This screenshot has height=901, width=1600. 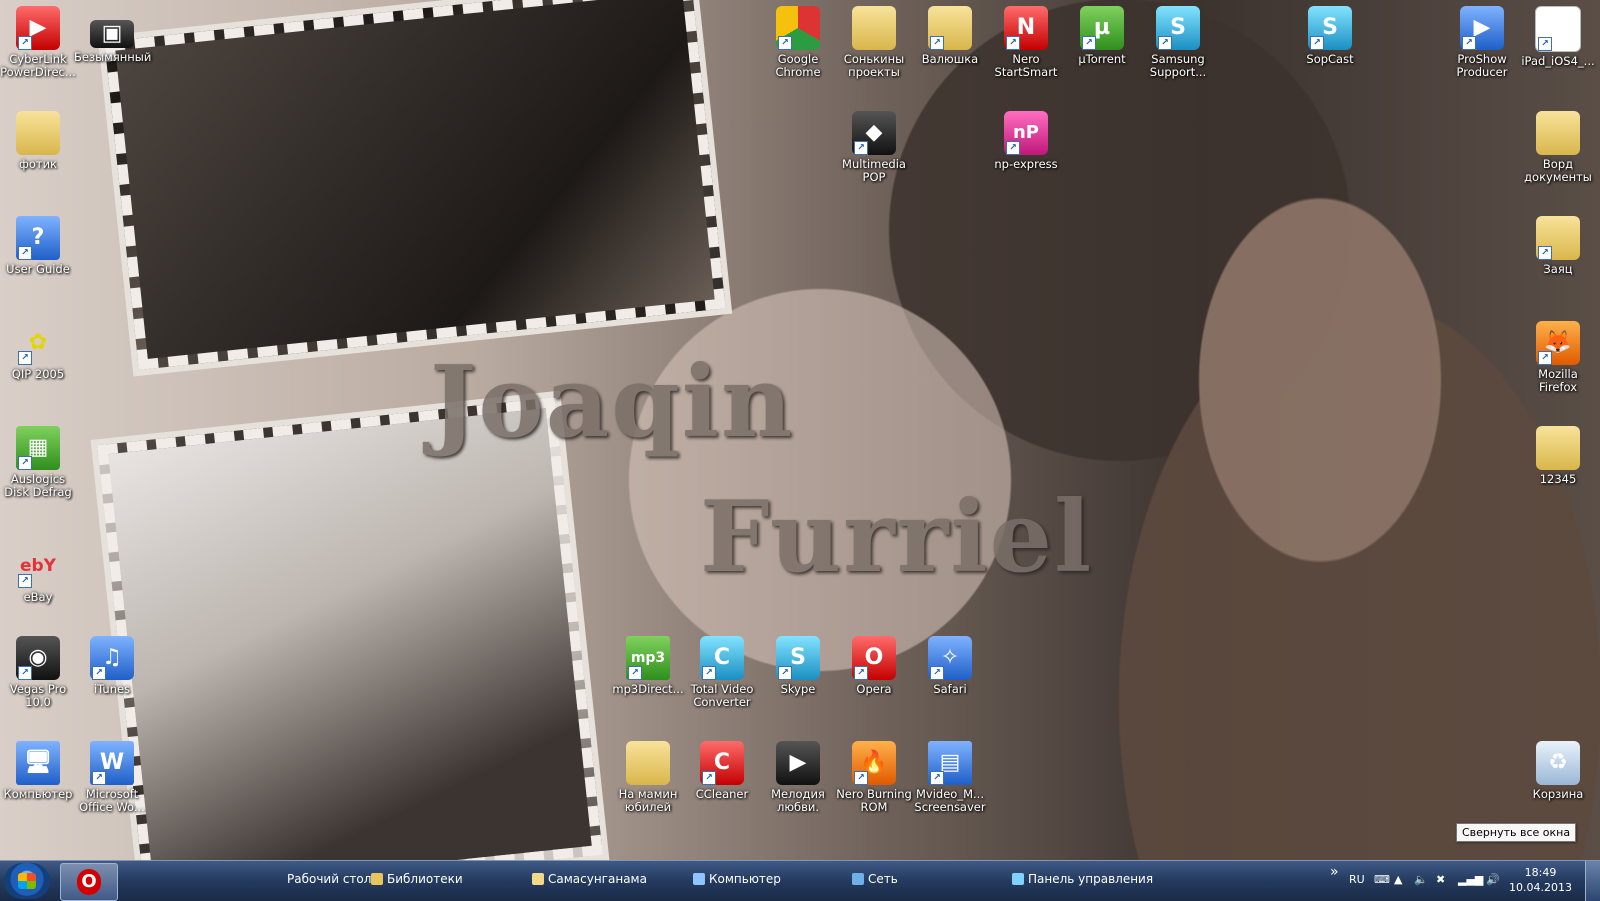 What do you see at coordinates (1558, 343) in the screenshot?
I see `firefox-icon: 🦊 ↗` at bounding box center [1558, 343].